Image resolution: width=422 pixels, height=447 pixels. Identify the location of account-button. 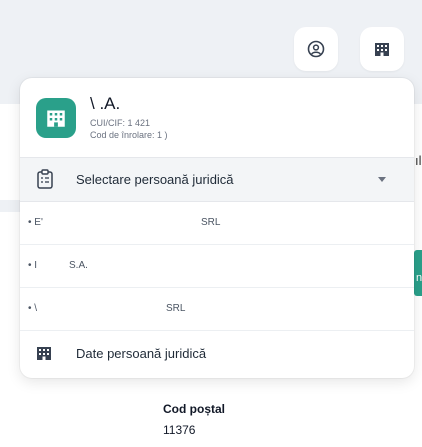
(316, 49).